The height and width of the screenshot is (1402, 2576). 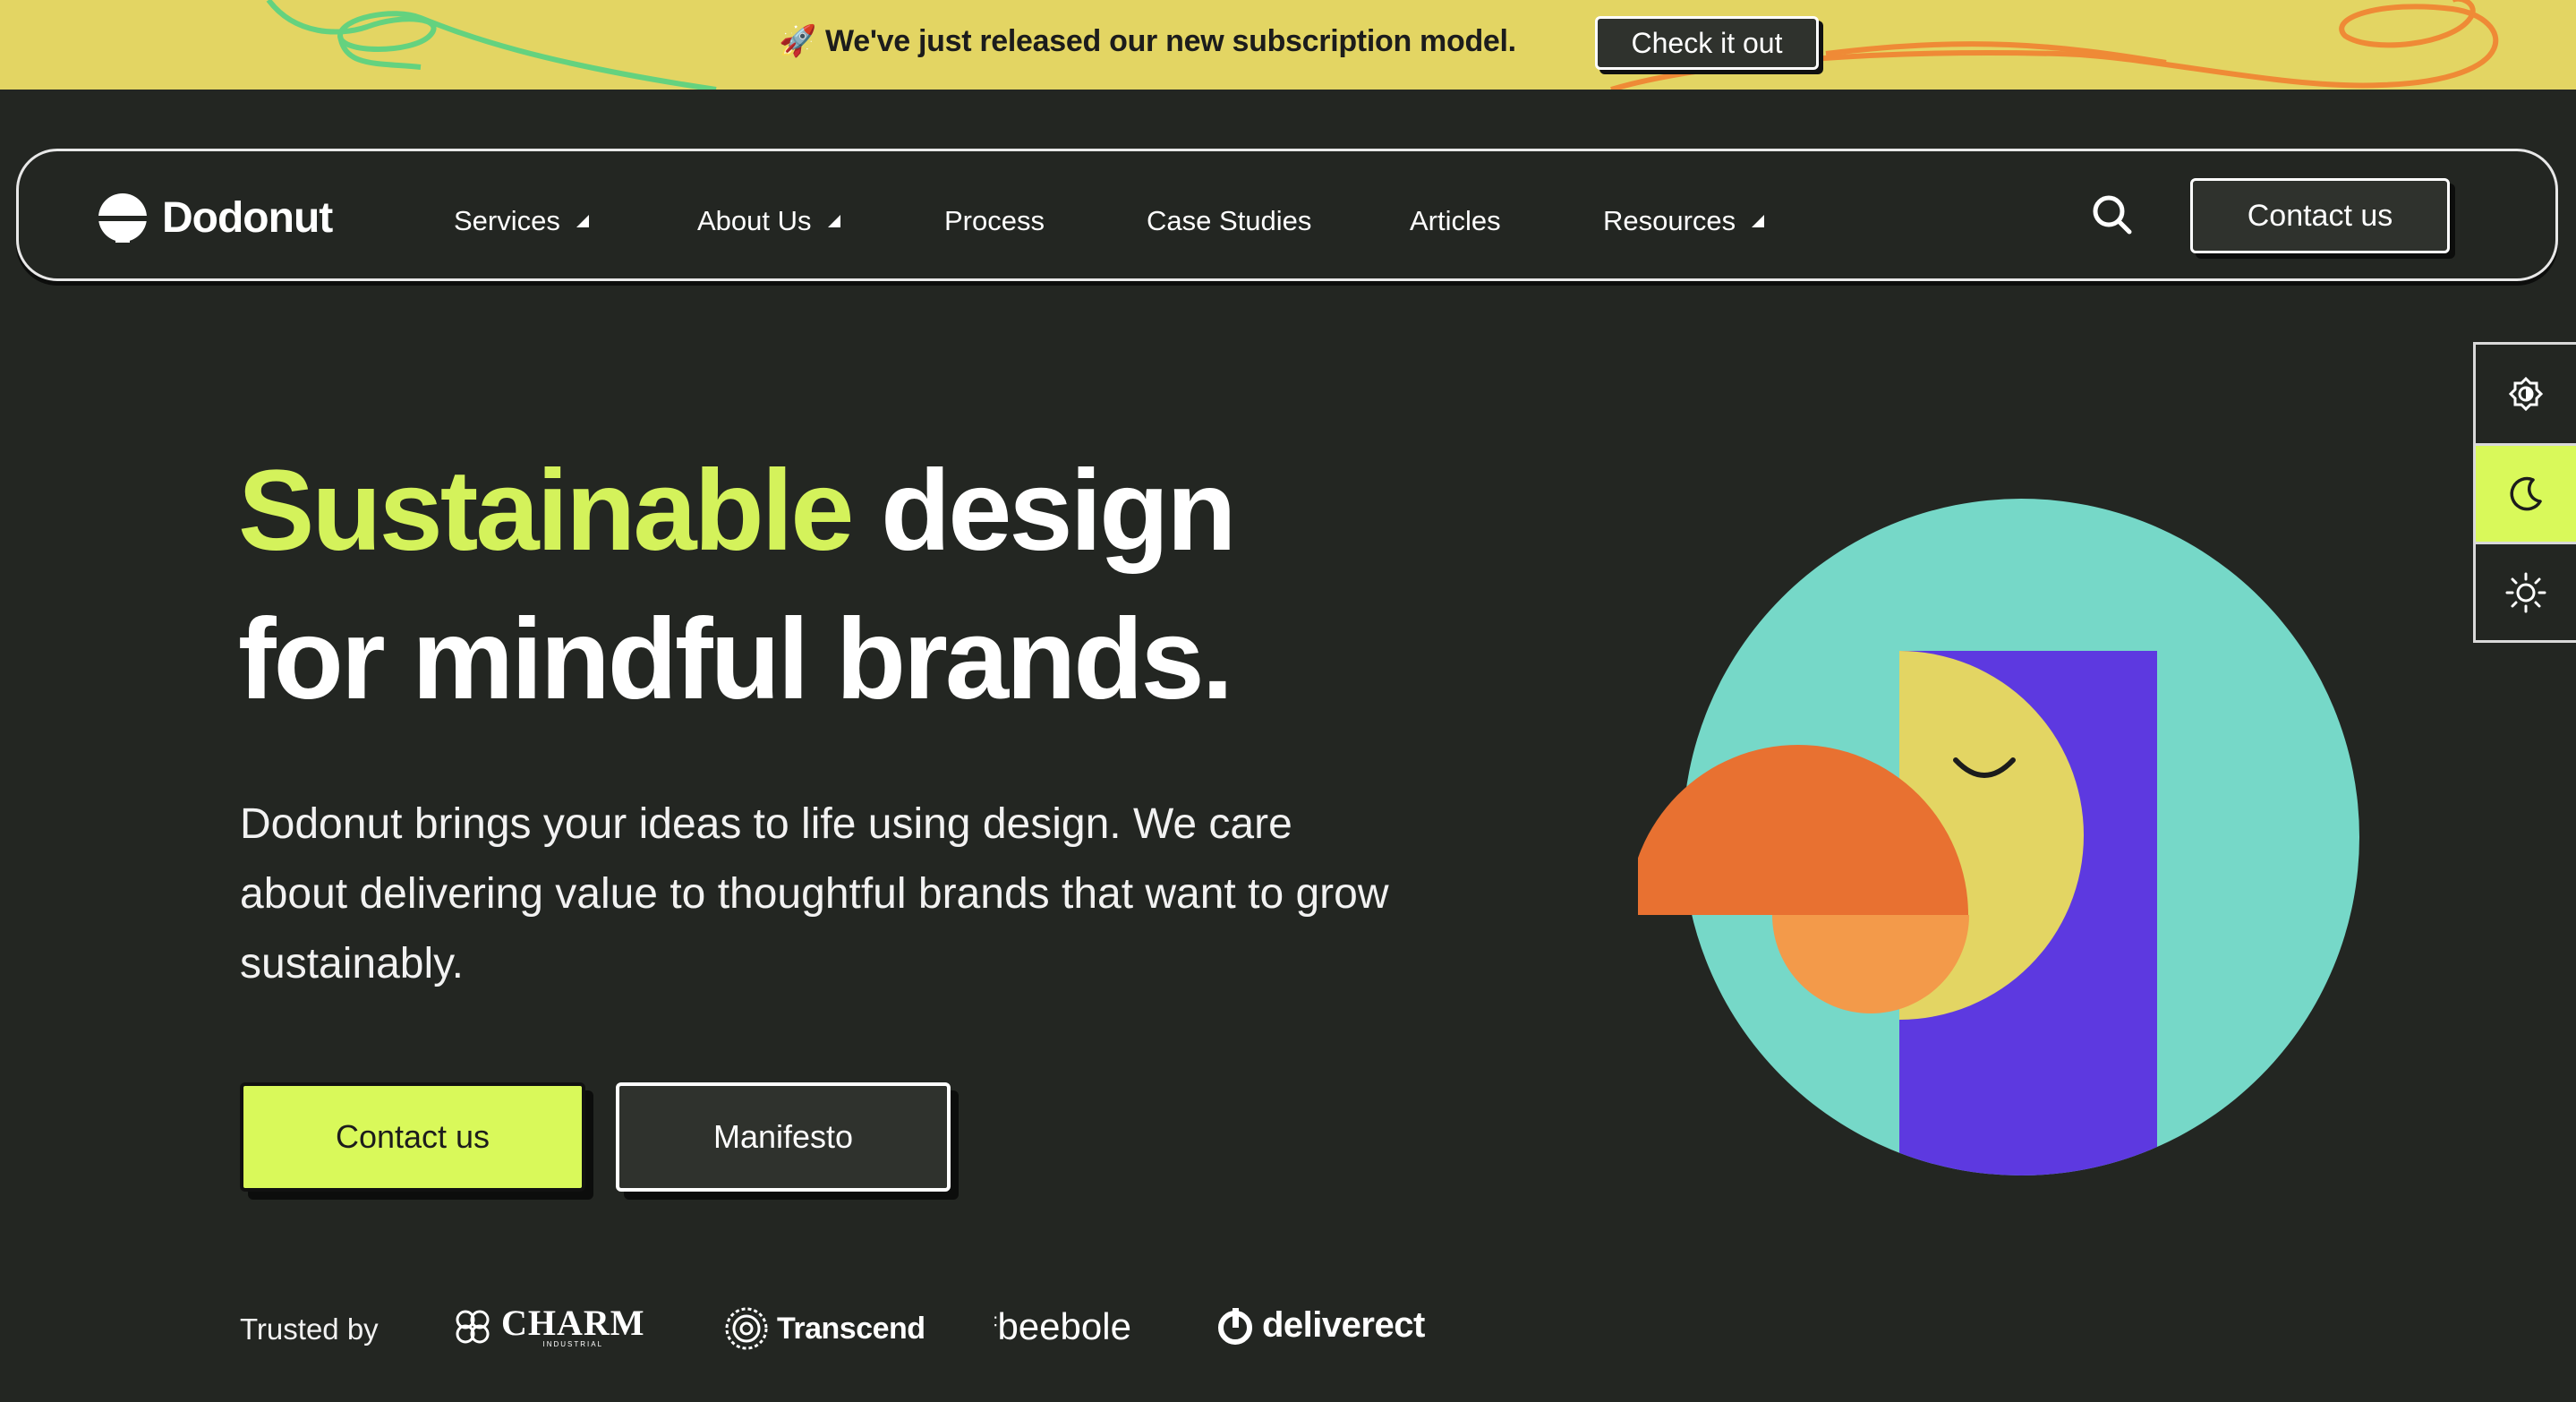 I want to click on contrast-theme-button, so click(x=2526, y=394).